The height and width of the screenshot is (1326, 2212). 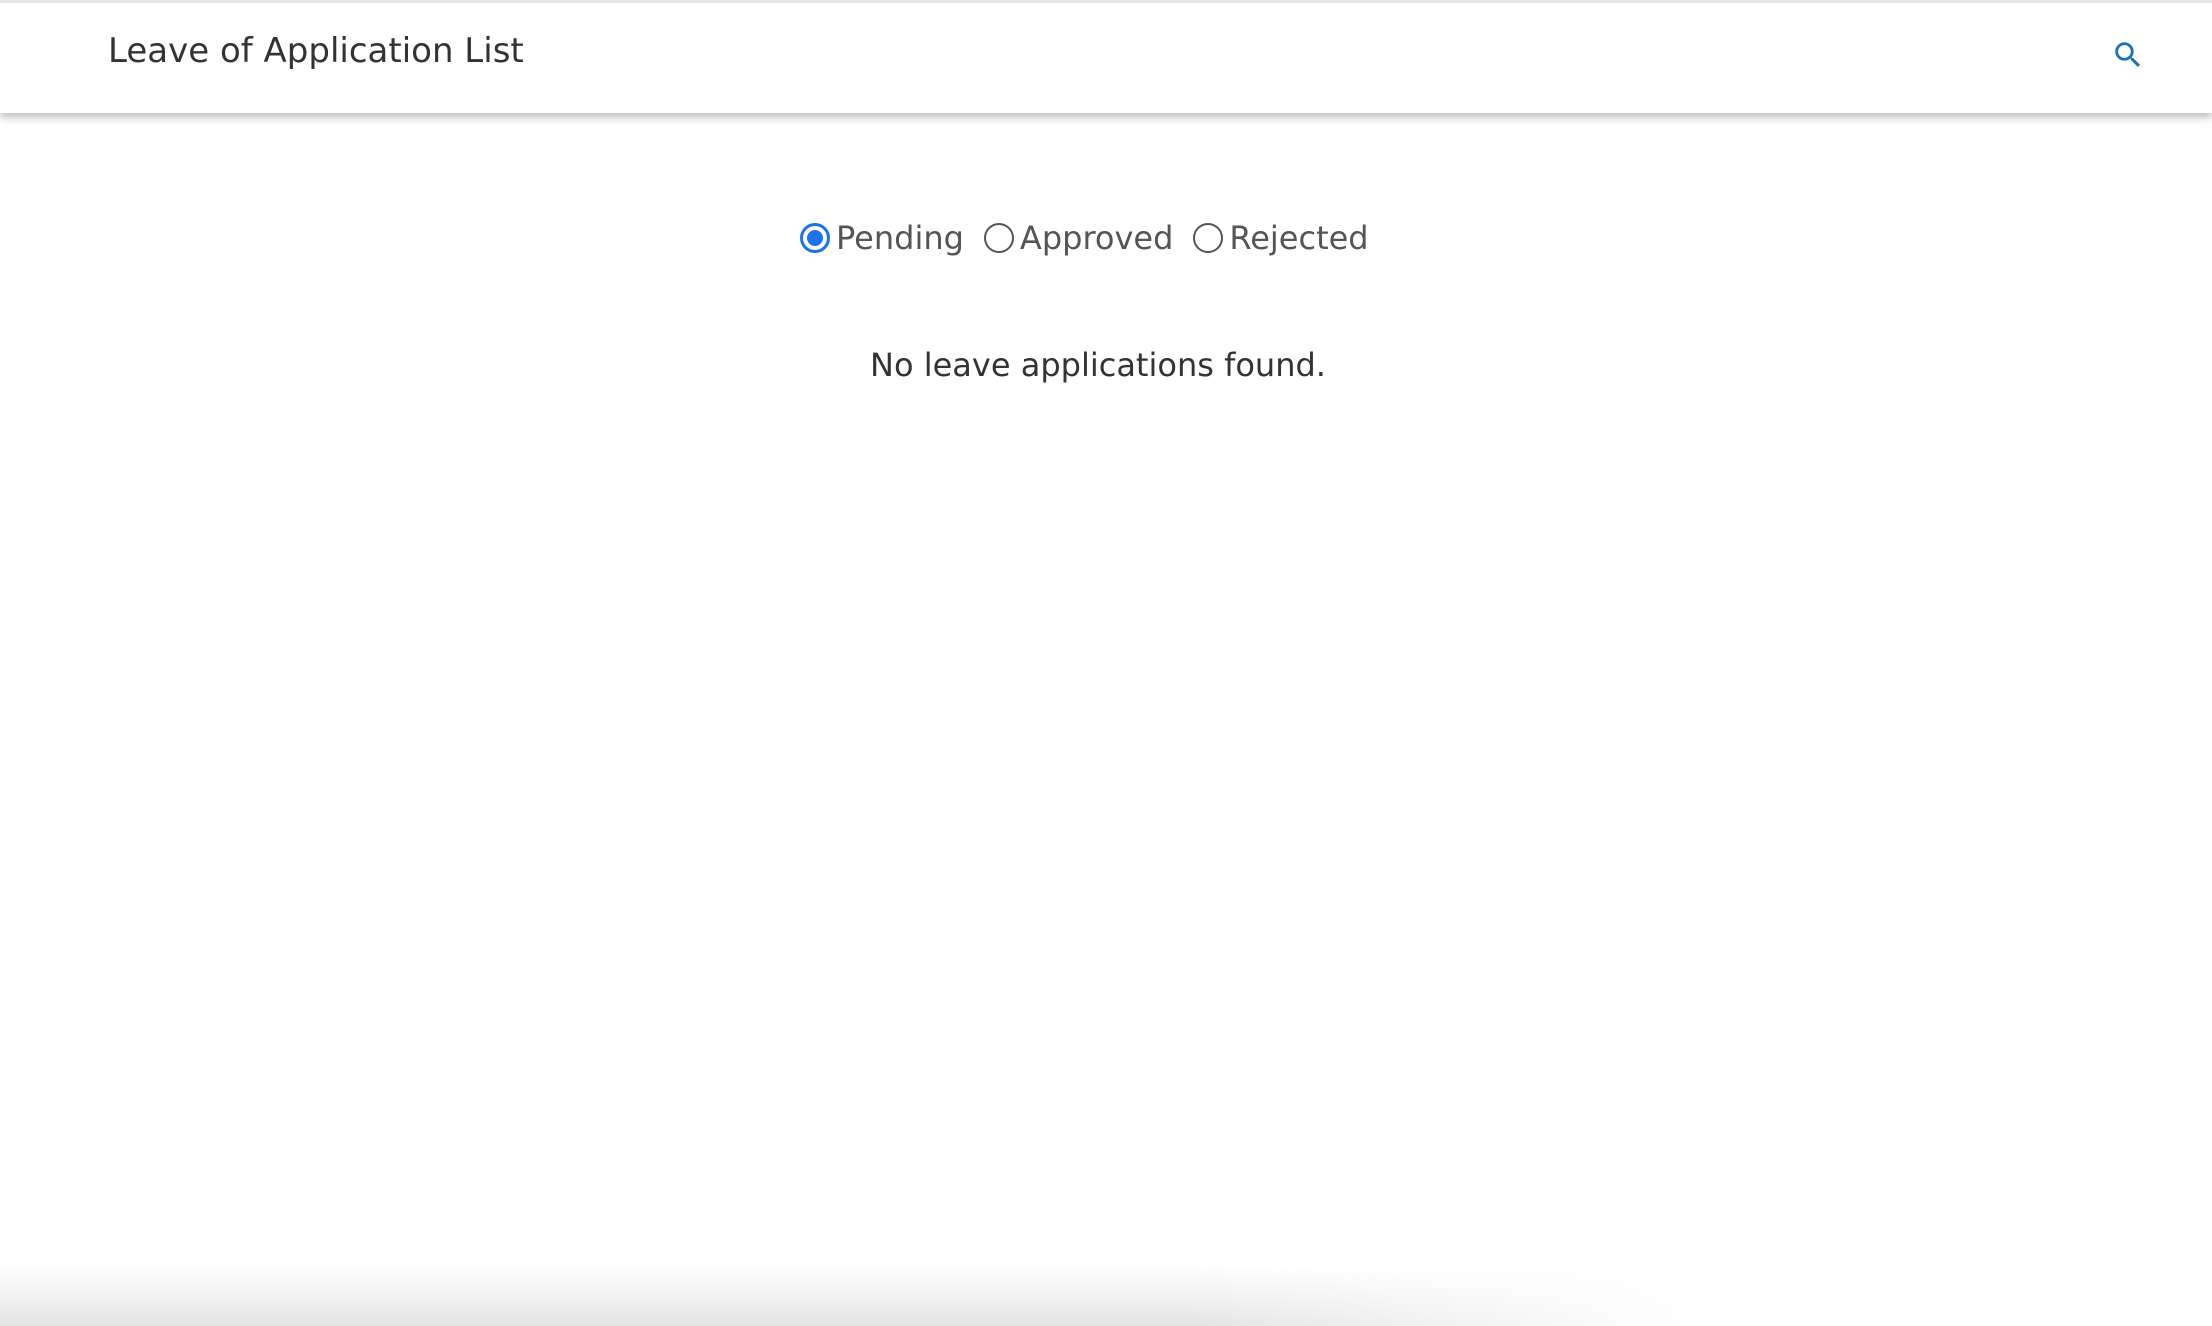 I want to click on radio-dot, so click(x=815, y=238).